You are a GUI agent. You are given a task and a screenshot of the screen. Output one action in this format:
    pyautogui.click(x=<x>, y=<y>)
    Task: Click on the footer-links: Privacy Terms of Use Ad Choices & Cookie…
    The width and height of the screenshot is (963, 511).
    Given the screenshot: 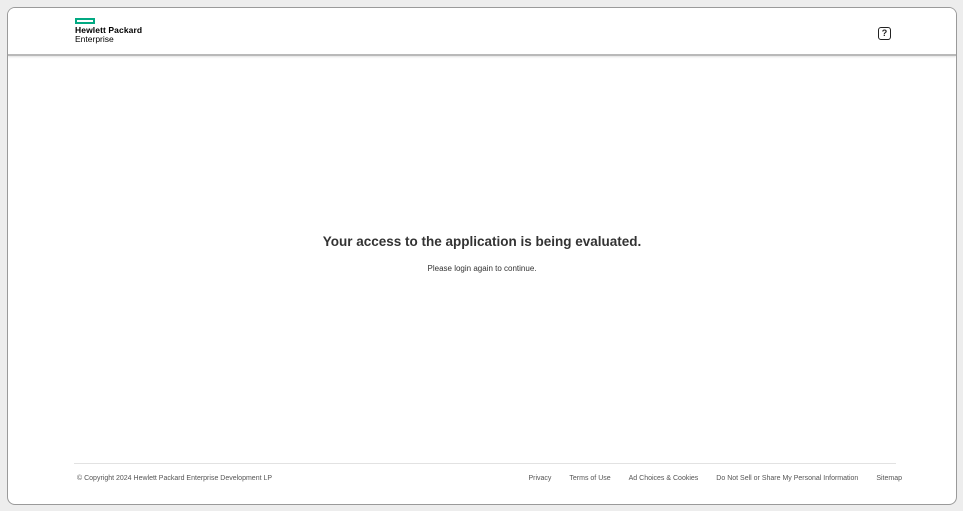 What is the action you would take?
    pyautogui.click(x=715, y=478)
    